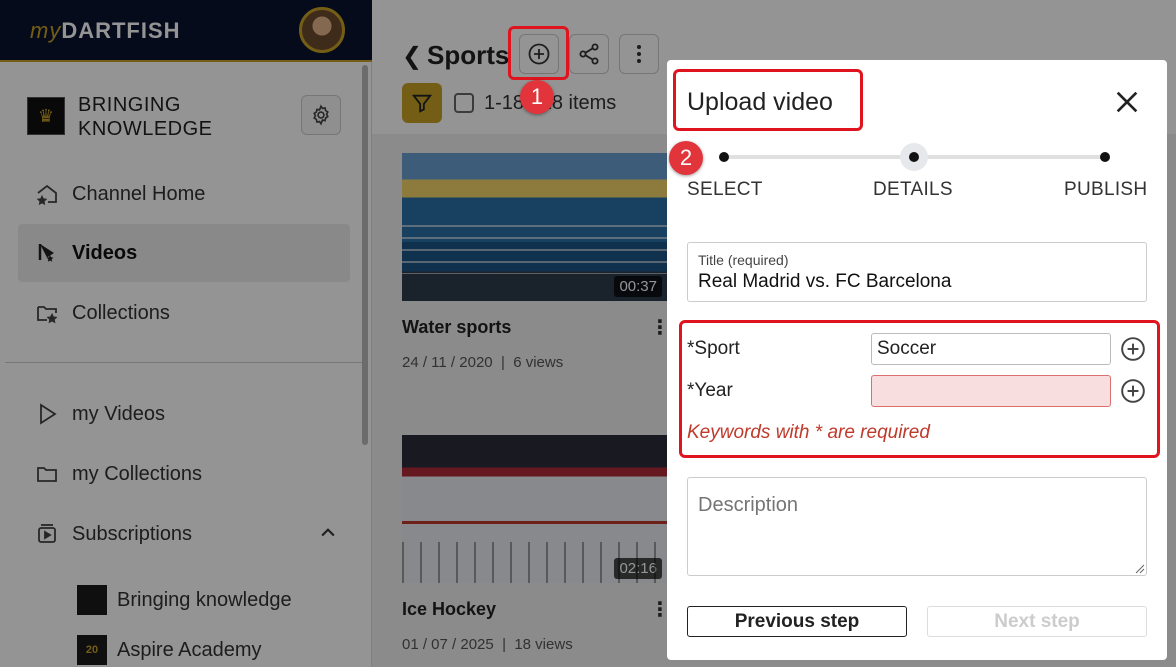 This screenshot has width=1176, height=667. What do you see at coordinates (1037, 621) in the screenshot?
I see `next-step-button: Next step` at bounding box center [1037, 621].